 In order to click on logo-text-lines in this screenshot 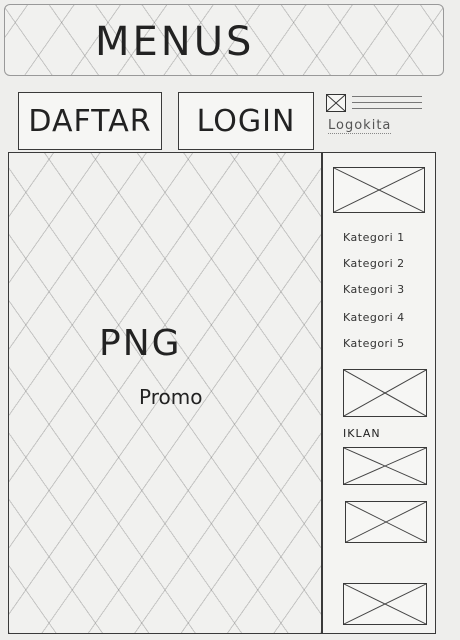, I will do `click(387, 104)`.